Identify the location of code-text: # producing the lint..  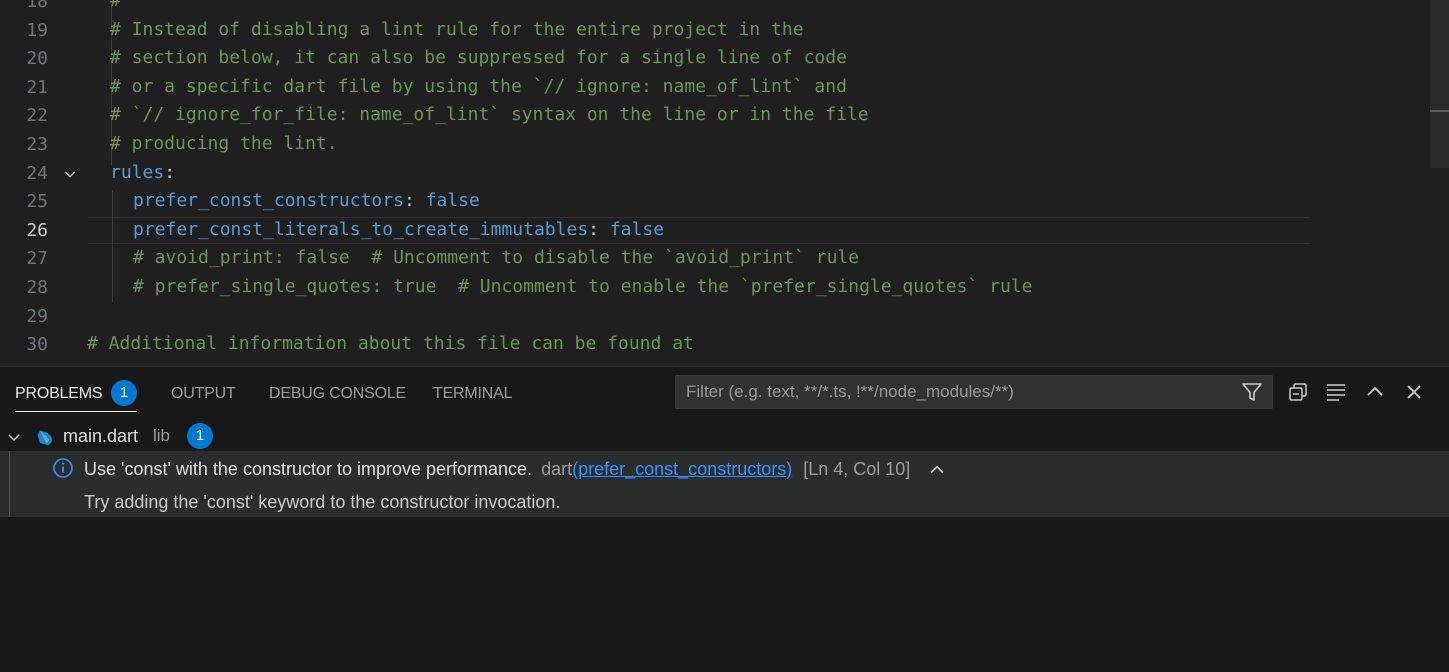
(224, 144).